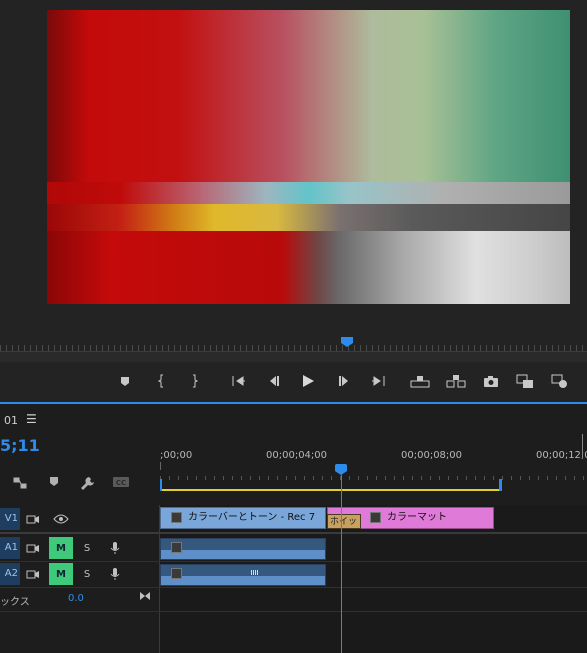 The height and width of the screenshot is (653, 587). I want to click on work-area-bar, so click(330, 490).